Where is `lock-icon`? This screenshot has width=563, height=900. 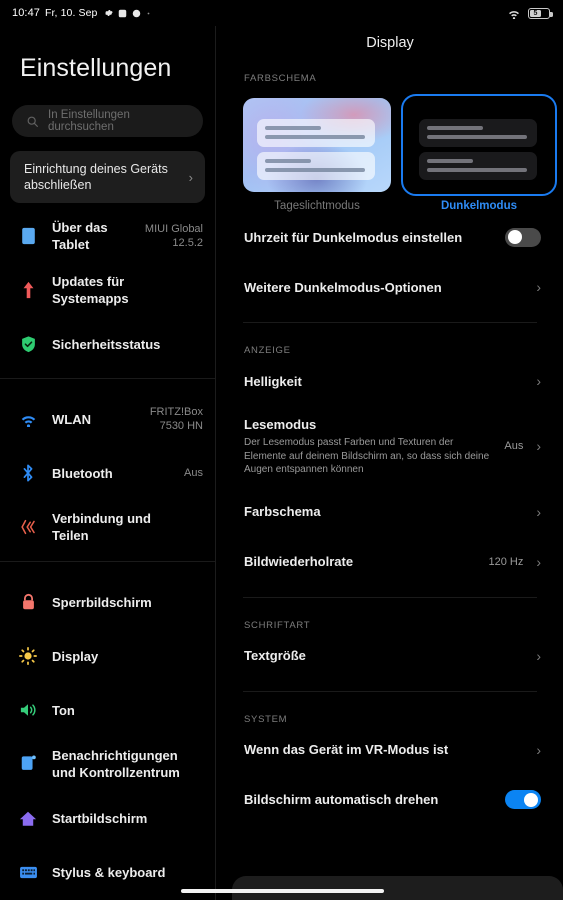 lock-icon is located at coordinates (28, 602).